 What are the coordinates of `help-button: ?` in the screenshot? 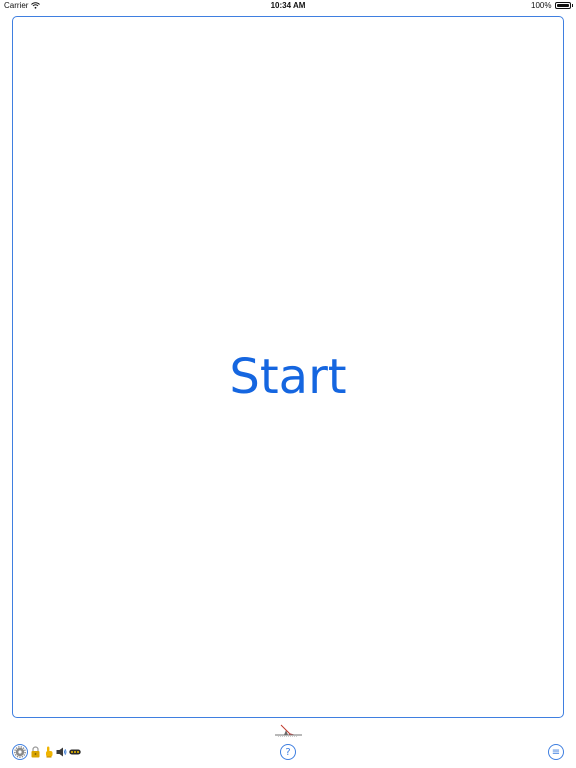 It's located at (288, 752).